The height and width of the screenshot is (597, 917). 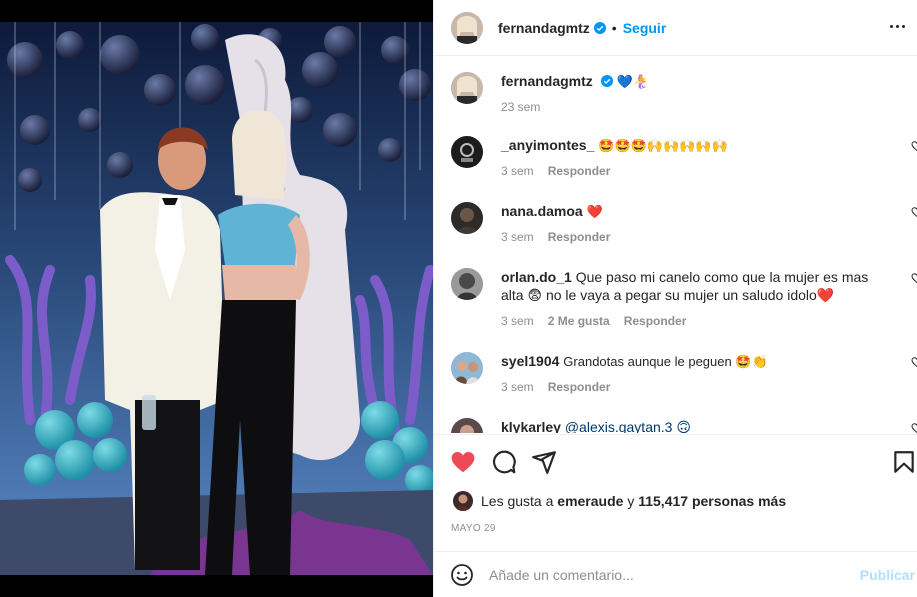 I want to click on caption-username: fernandagmtz, so click(x=547, y=81).